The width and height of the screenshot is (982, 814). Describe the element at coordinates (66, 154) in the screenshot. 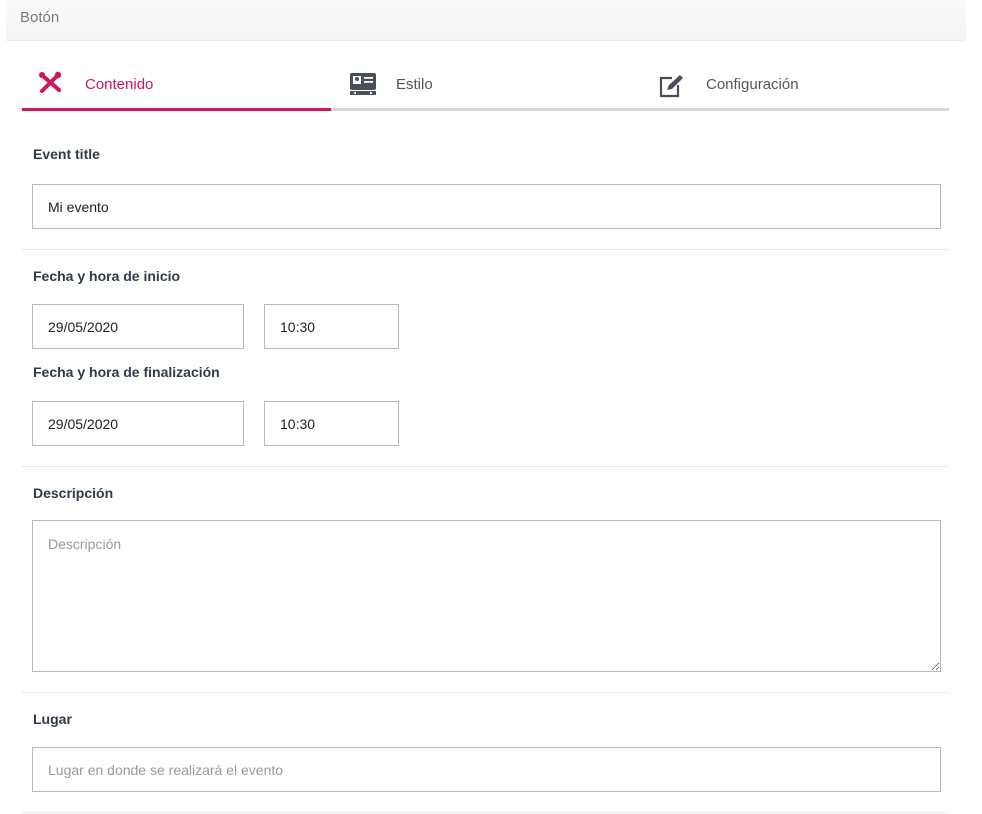

I see `event-title-label: Event title` at that location.